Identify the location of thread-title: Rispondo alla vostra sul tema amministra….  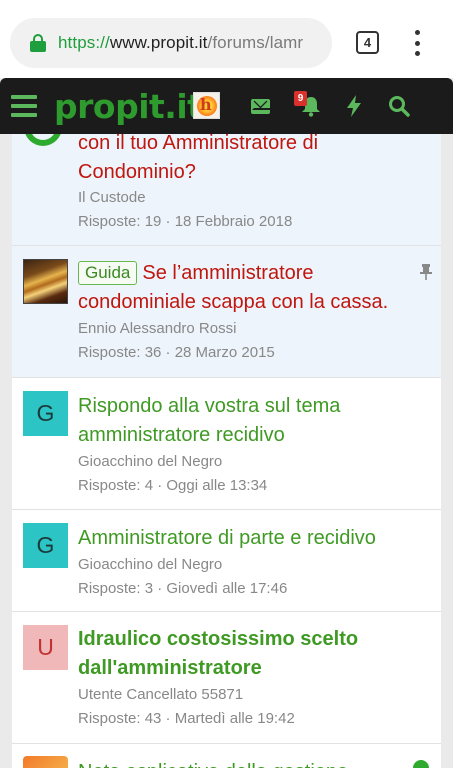
(249, 421).